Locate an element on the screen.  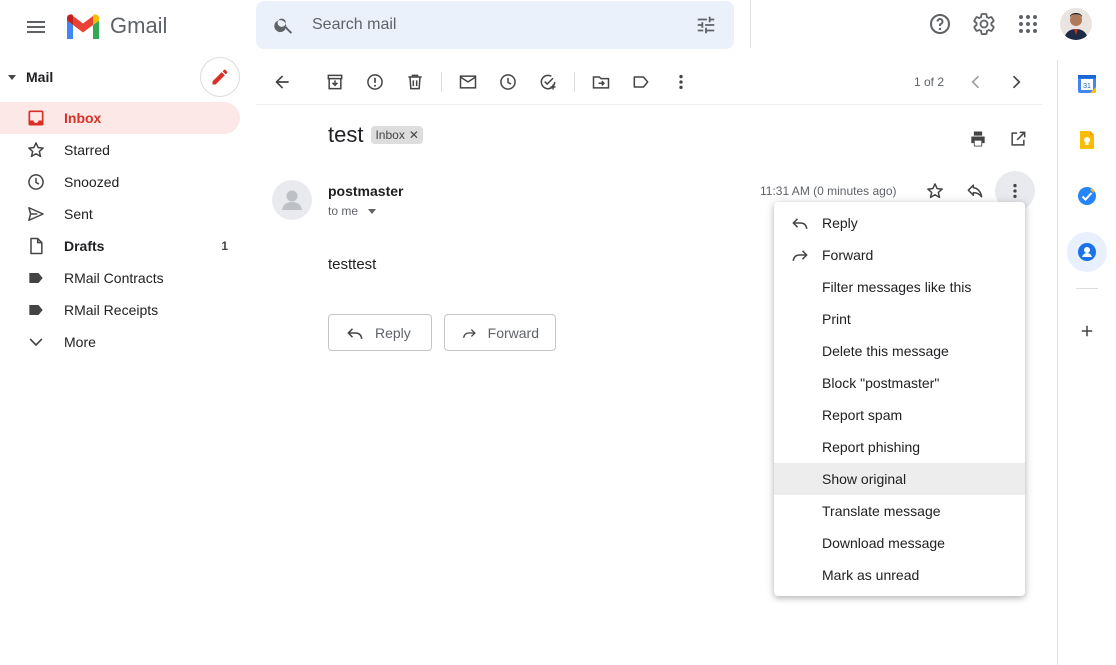
spam-icon is located at coordinates (375, 82).